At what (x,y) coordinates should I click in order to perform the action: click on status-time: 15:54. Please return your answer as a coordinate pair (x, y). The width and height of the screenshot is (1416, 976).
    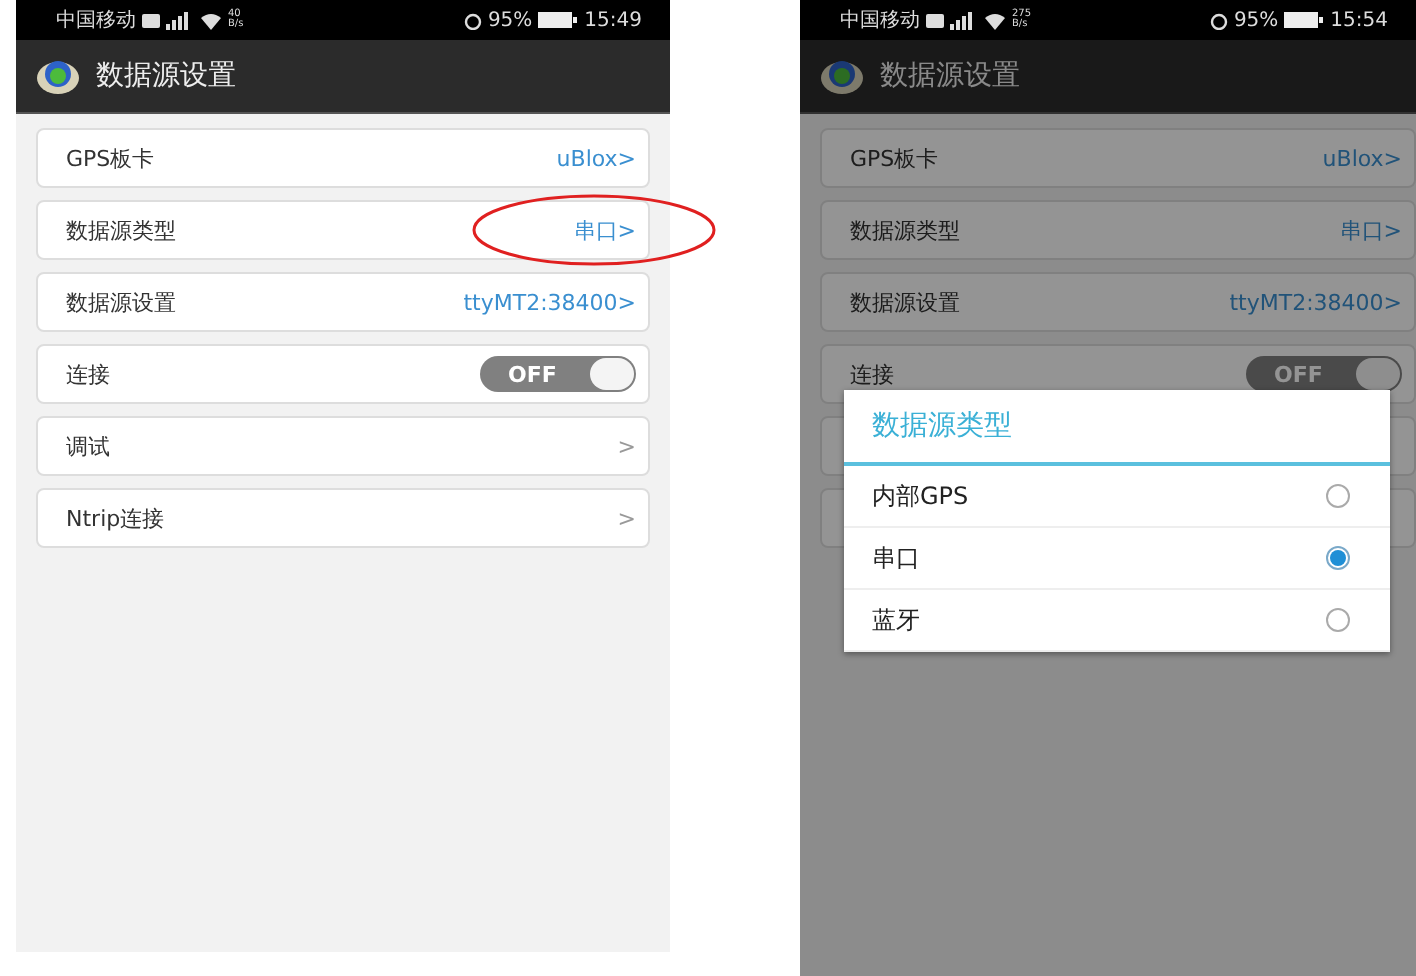
    Looking at the image, I should click on (1359, 20).